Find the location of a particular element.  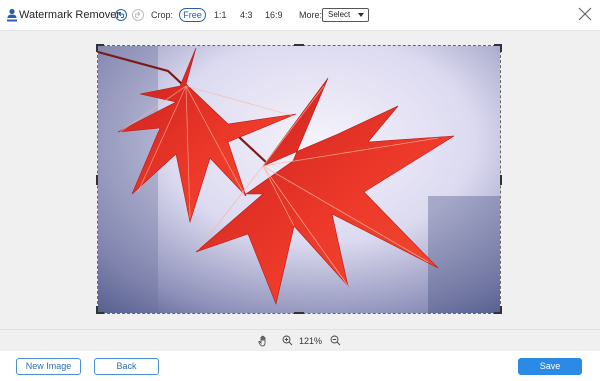

crop-label: Crop: is located at coordinates (162, 15).